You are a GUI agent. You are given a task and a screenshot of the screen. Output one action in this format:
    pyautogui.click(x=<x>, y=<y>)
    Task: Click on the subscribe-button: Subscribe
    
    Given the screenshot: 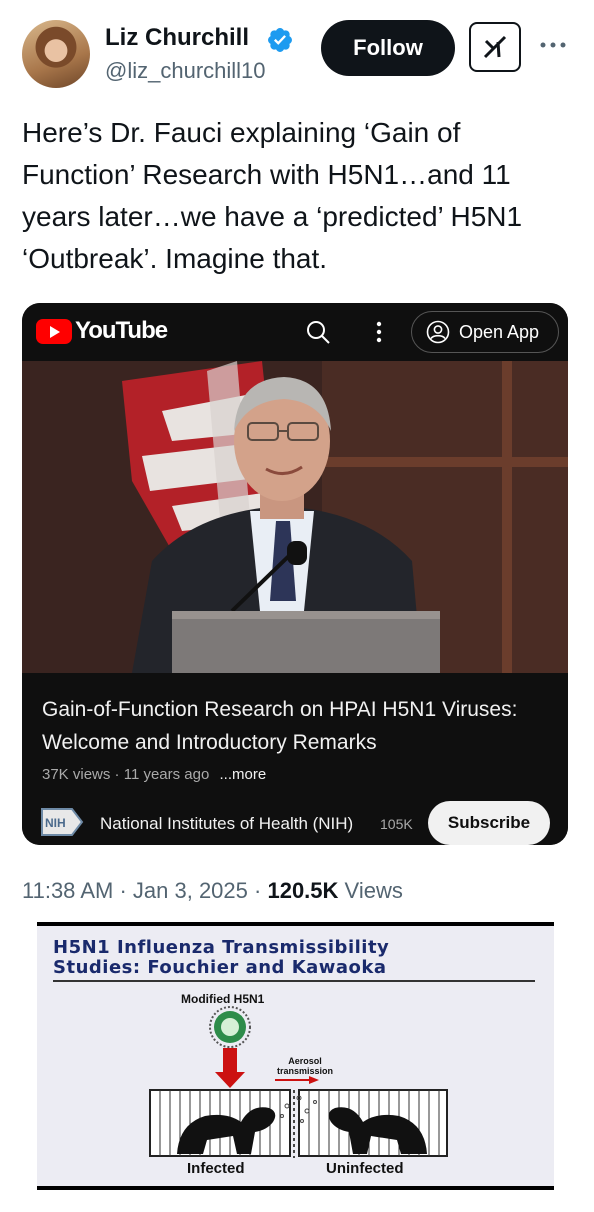 What is the action you would take?
    pyautogui.click(x=489, y=823)
    